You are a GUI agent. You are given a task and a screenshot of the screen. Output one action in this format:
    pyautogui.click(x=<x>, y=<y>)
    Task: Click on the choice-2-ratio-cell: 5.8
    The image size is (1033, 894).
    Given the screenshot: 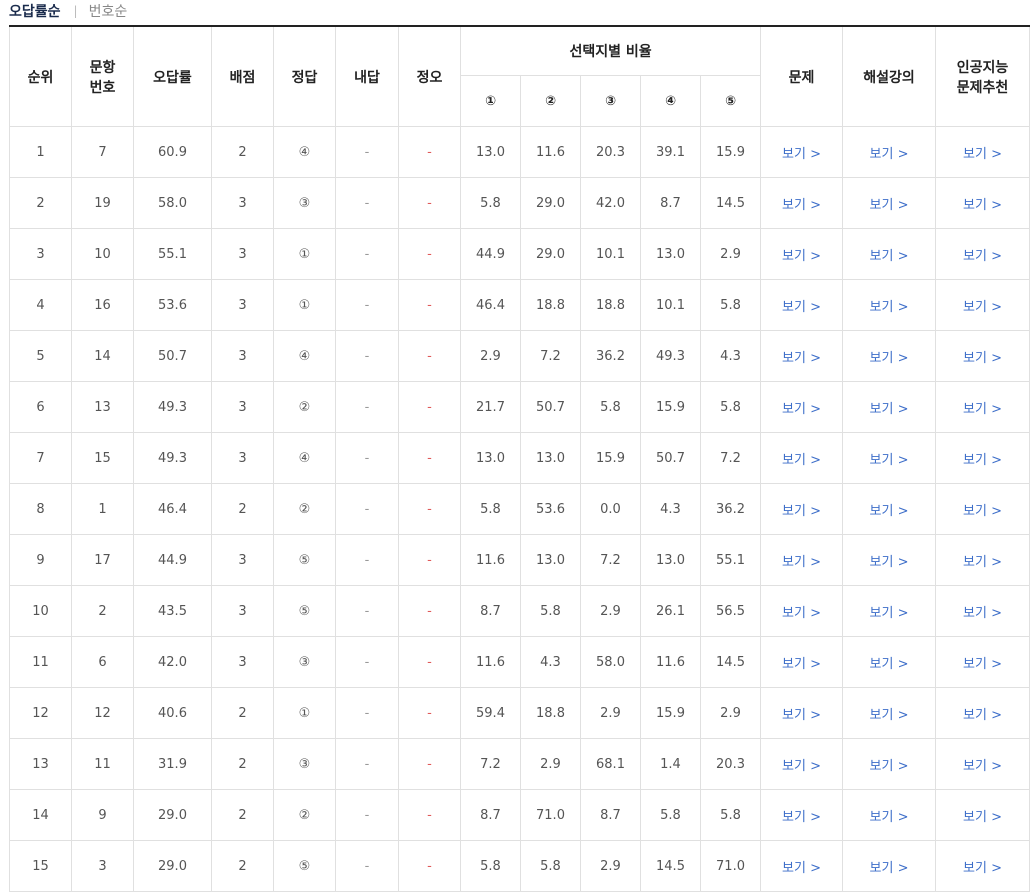 What is the action you would take?
    pyautogui.click(x=550, y=611)
    